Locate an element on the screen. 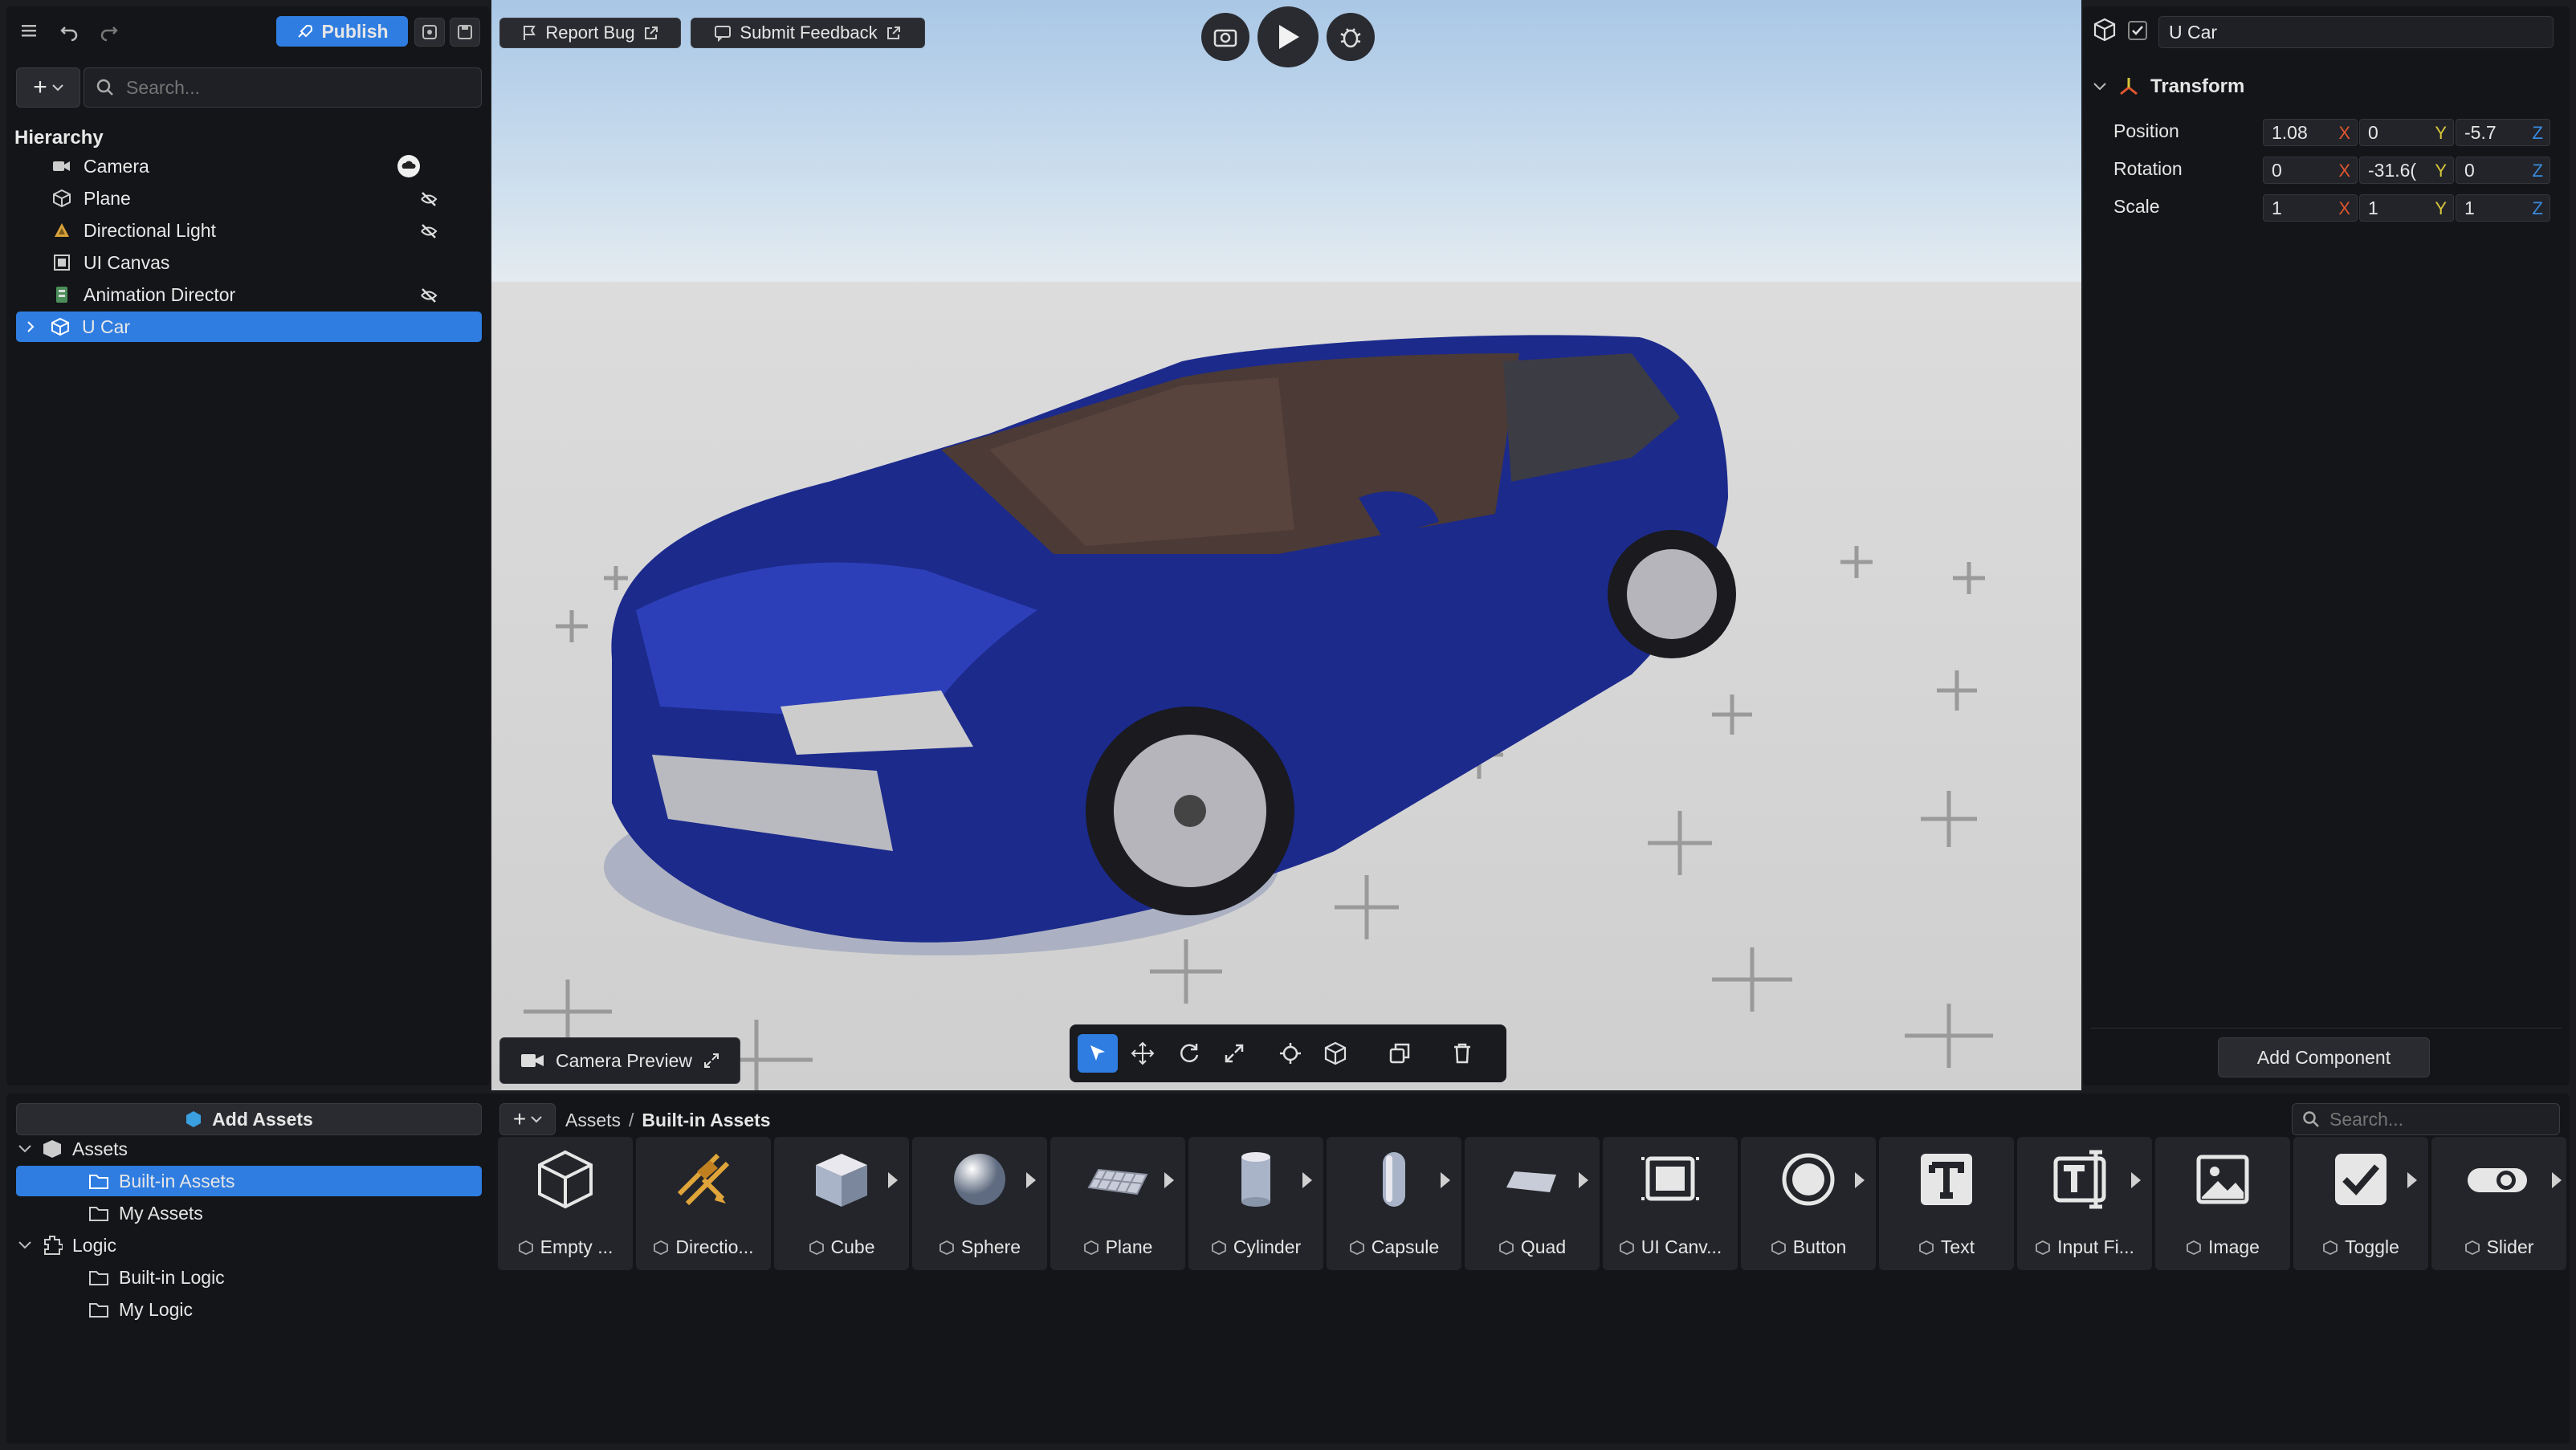 The width and height of the screenshot is (2576, 1450). tree-item-my-logic: My Logic is located at coordinates (140, 1309).